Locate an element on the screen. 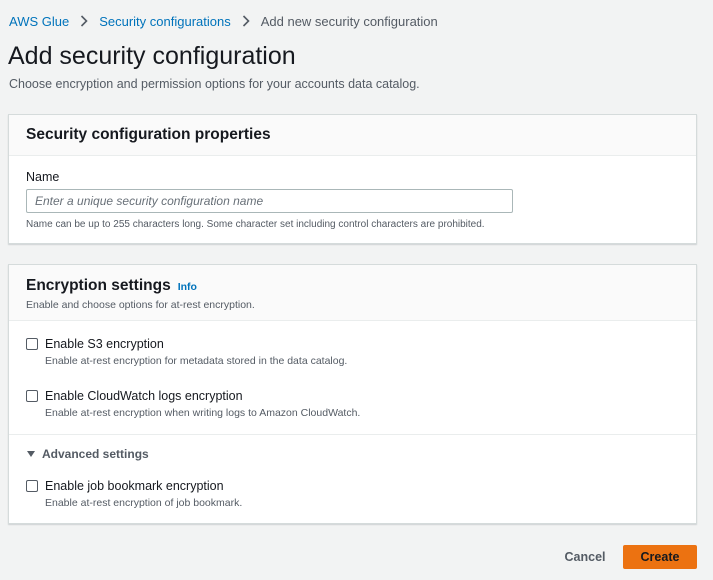 This screenshot has height=580, width=713. page-title: Add security configuration is located at coordinates (152, 56).